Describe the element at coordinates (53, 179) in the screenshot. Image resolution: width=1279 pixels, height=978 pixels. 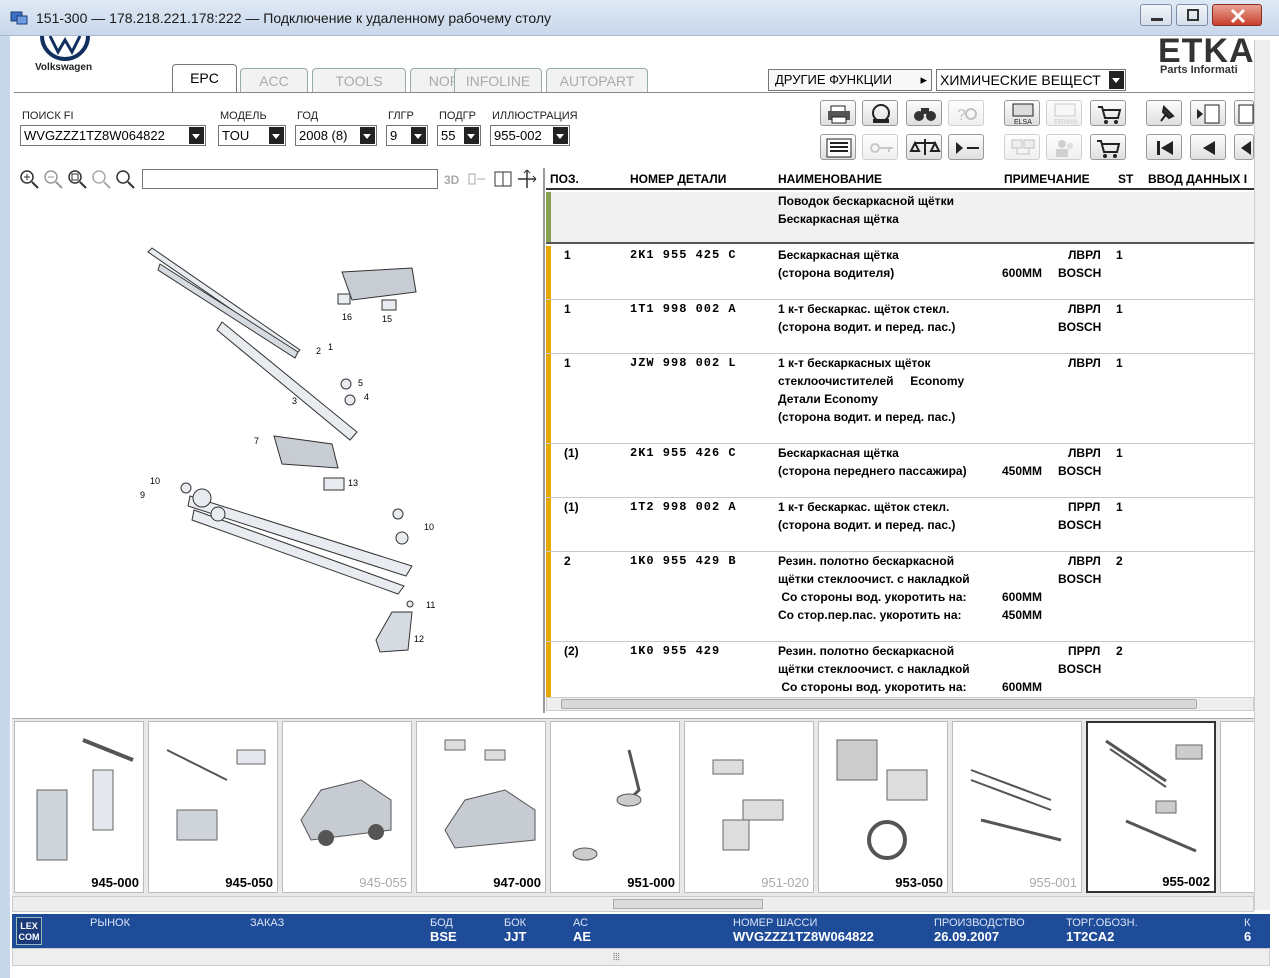
I see `zoom-out-button` at that location.